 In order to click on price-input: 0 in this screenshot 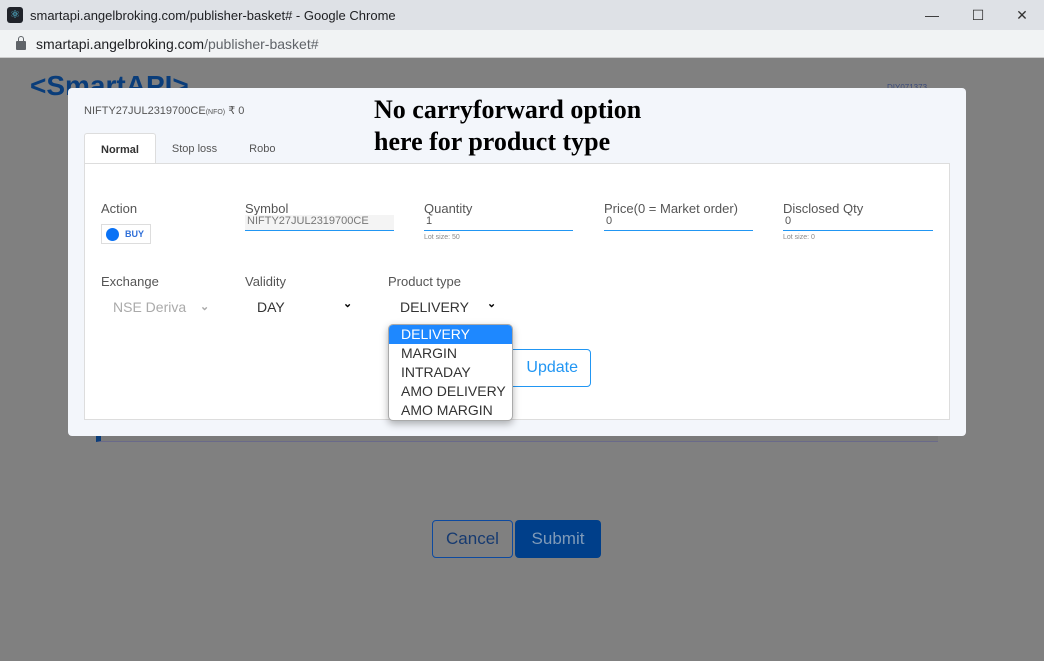, I will do `click(678, 223)`.